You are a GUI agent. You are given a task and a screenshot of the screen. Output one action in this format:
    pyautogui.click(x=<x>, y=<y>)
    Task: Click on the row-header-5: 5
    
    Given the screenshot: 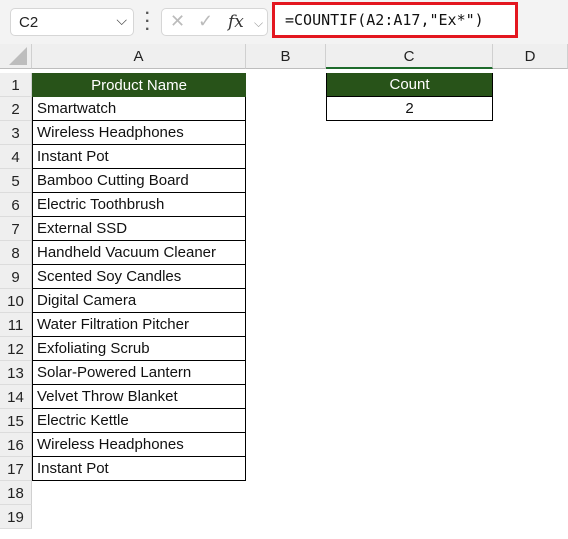 What is the action you would take?
    pyautogui.click(x=16, y=181)
    